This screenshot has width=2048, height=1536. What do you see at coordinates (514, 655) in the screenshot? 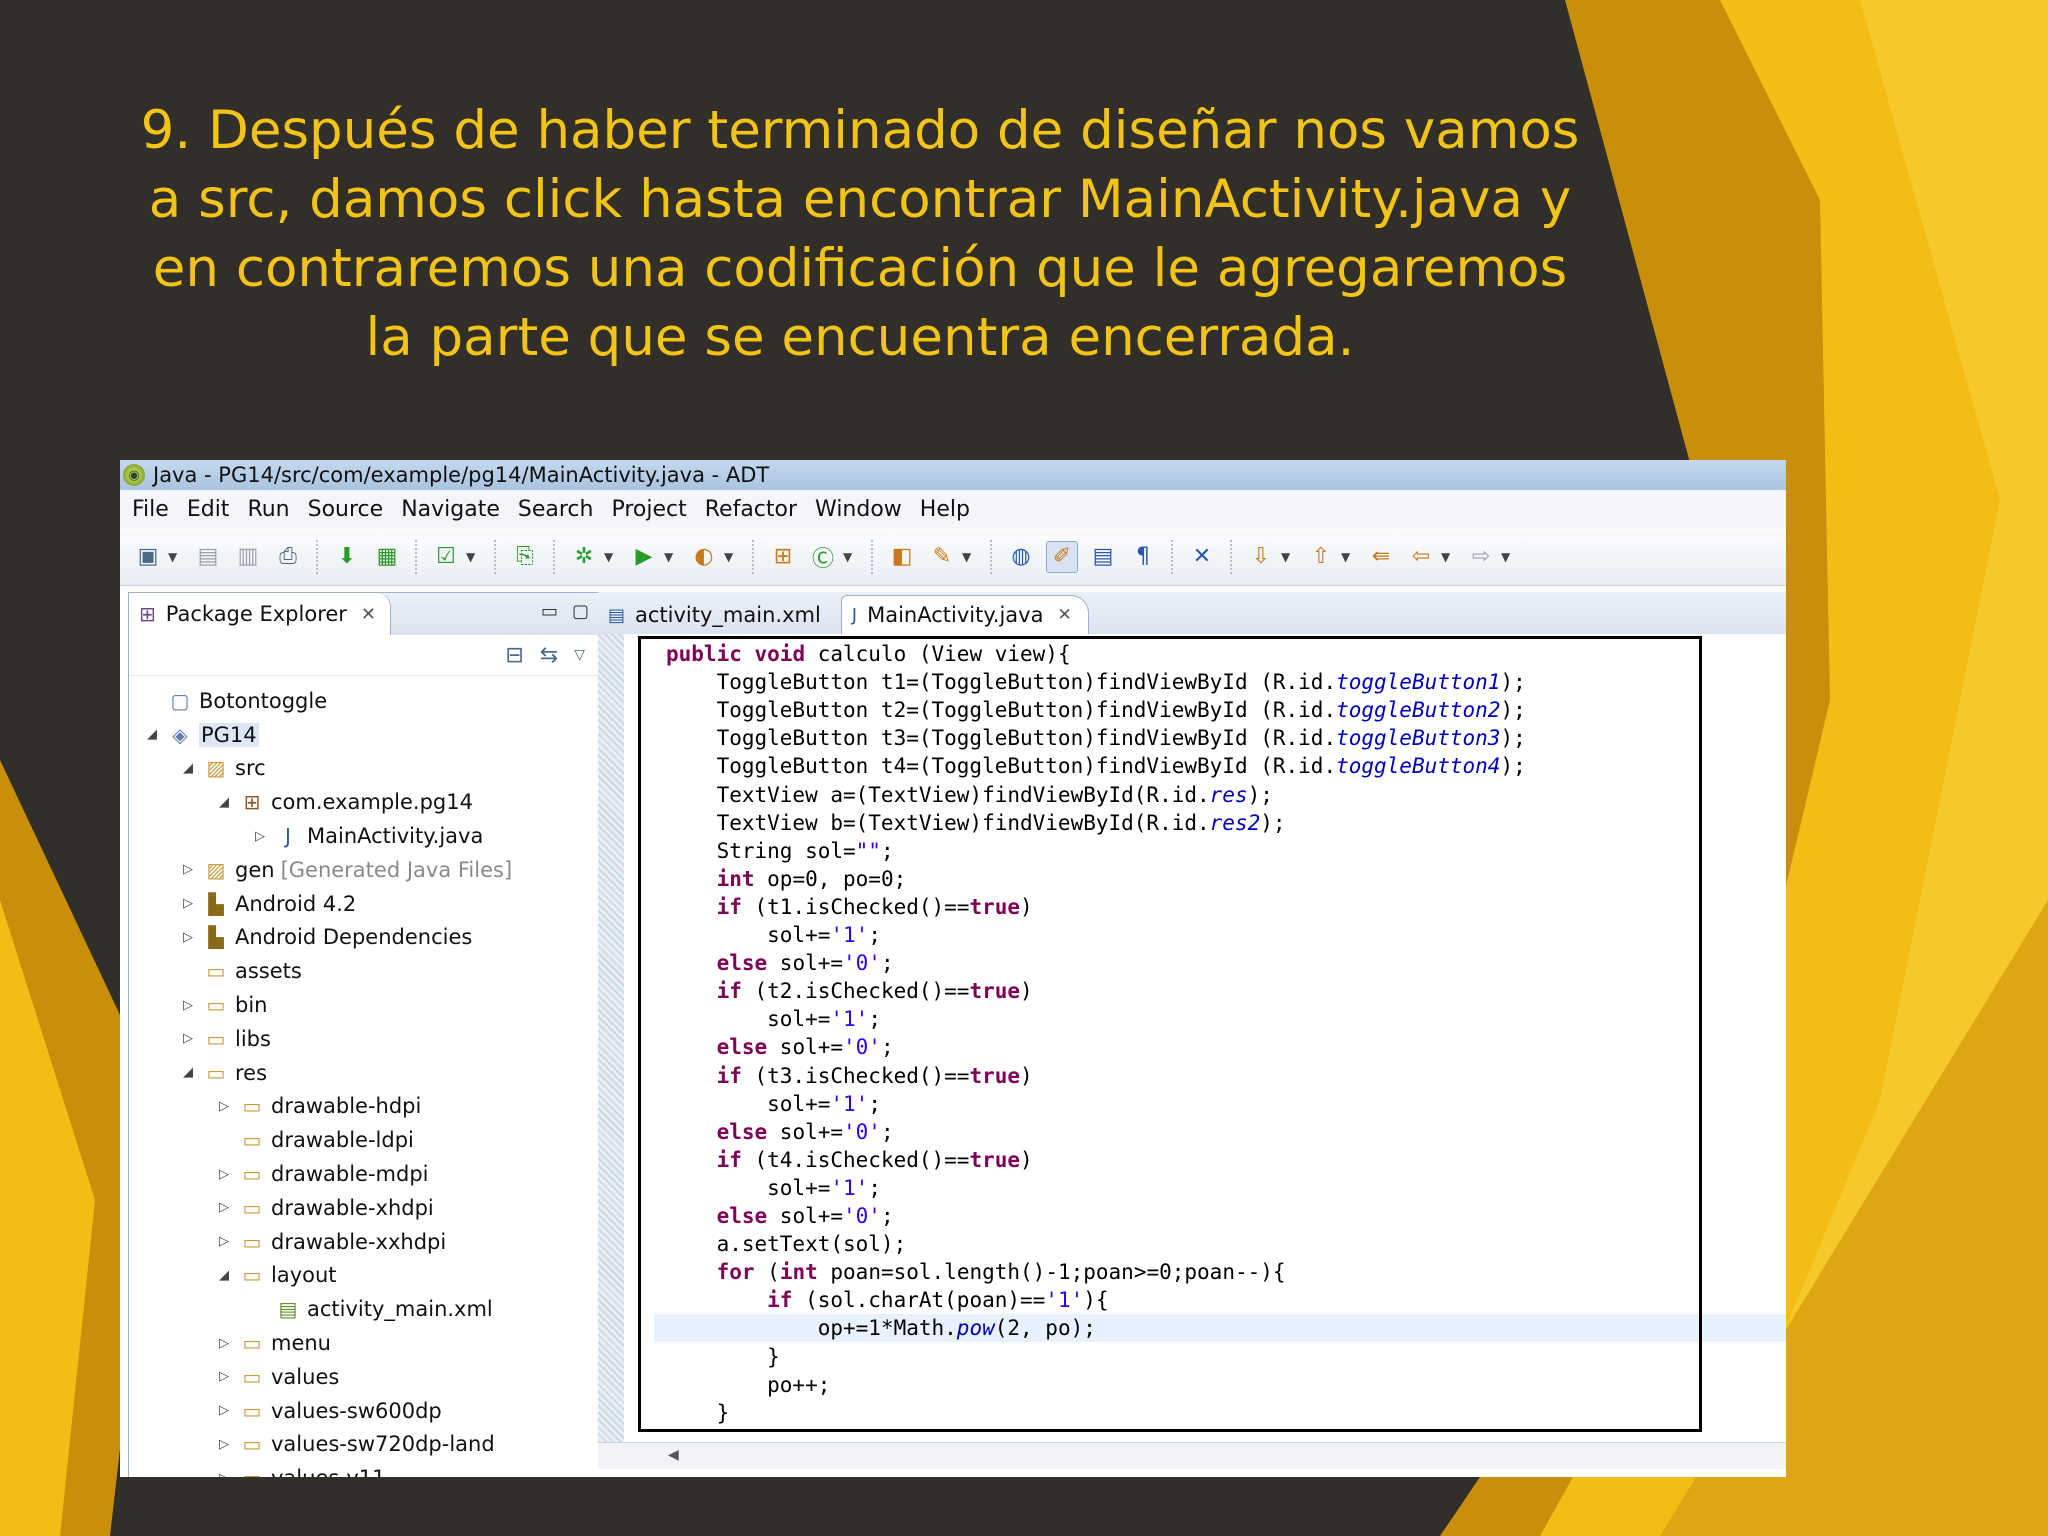
I see `collapse-all-icon: ⊟` at bounding box center [514, 655].